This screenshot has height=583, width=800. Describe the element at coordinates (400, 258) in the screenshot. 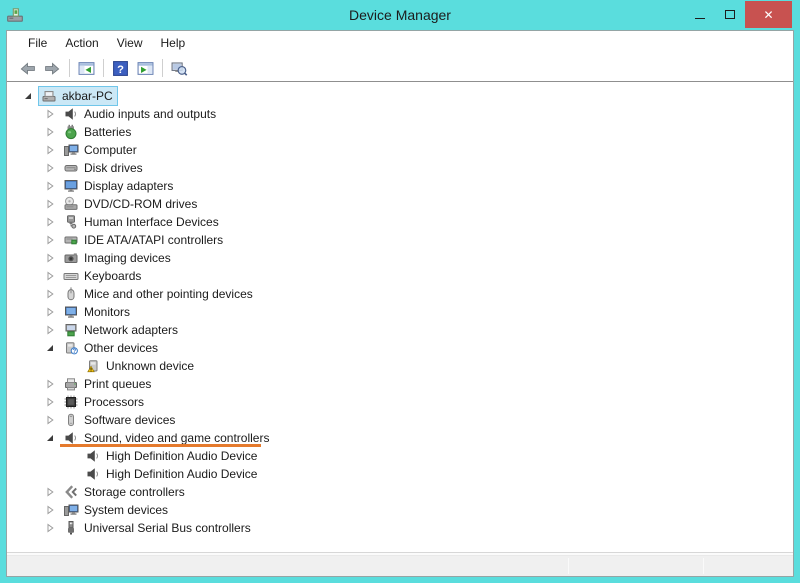

I see `tree-item-imaging-devices: Imaging devices` at that location.